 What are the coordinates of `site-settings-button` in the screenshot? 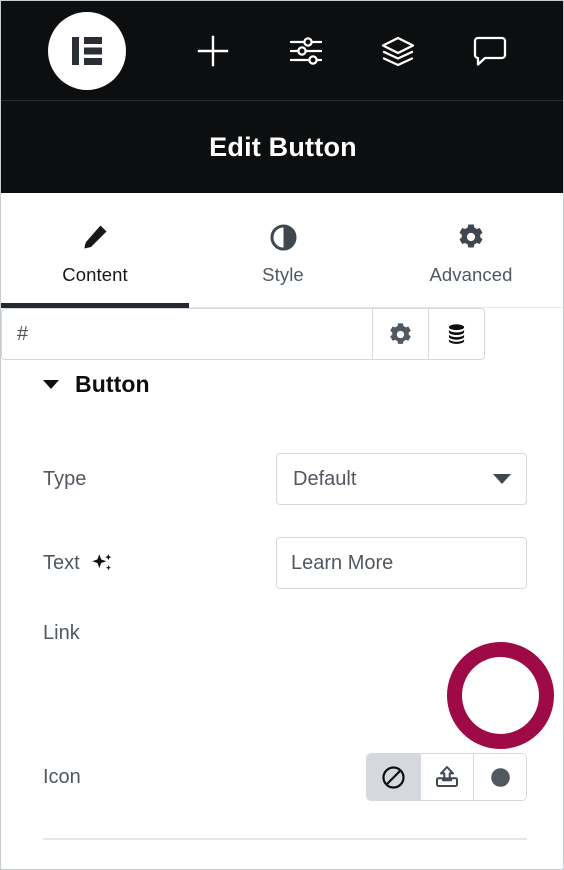 It's located at (306, 51).